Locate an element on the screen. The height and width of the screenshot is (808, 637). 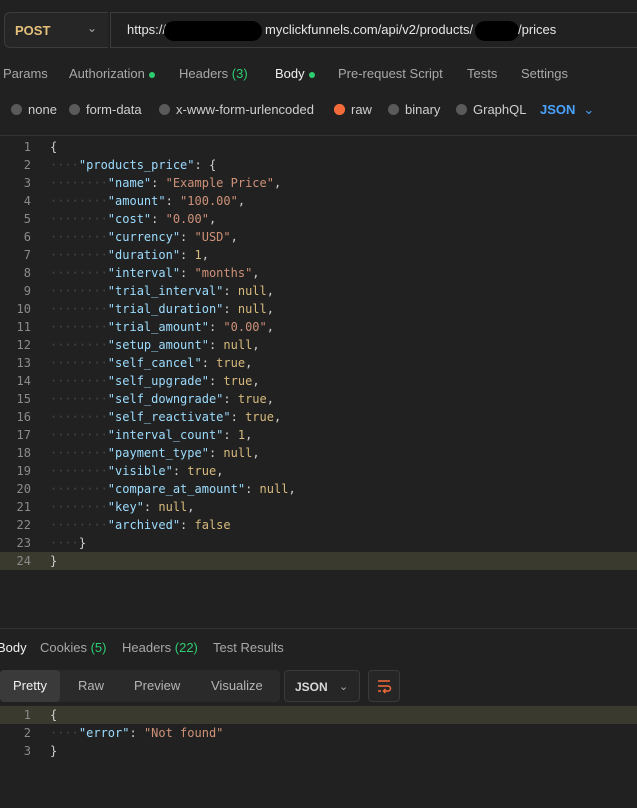
line-number: 11 is located at coordinates (23, 327).